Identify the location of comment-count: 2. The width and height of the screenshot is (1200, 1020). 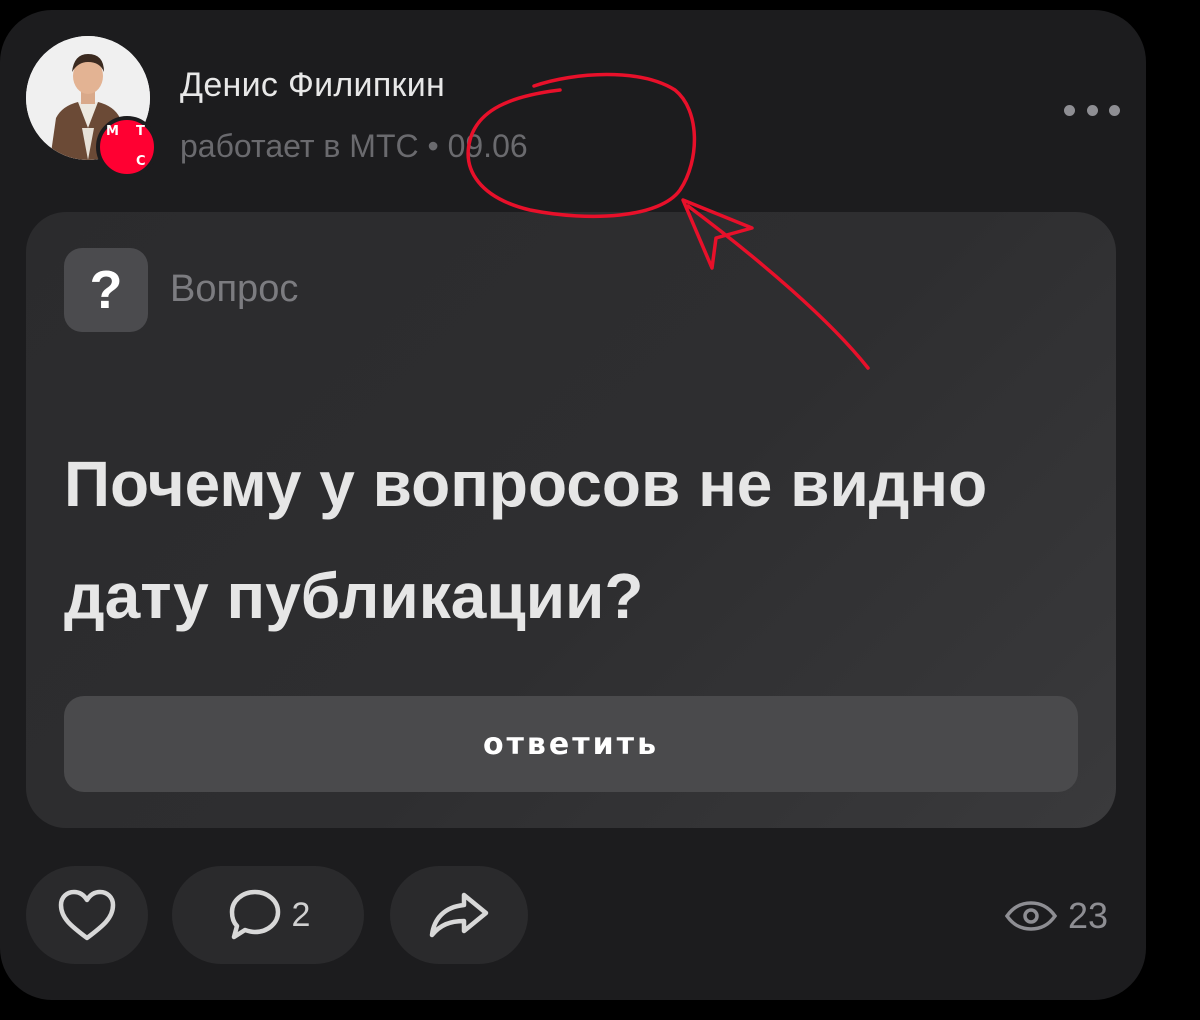
(301, 914).